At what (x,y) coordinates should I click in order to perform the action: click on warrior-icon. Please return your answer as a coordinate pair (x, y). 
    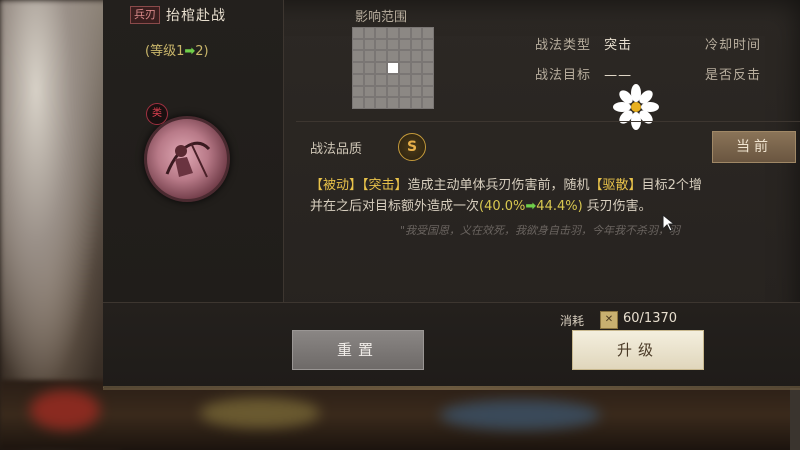
    Looking at the image, I should click on (188, 159).